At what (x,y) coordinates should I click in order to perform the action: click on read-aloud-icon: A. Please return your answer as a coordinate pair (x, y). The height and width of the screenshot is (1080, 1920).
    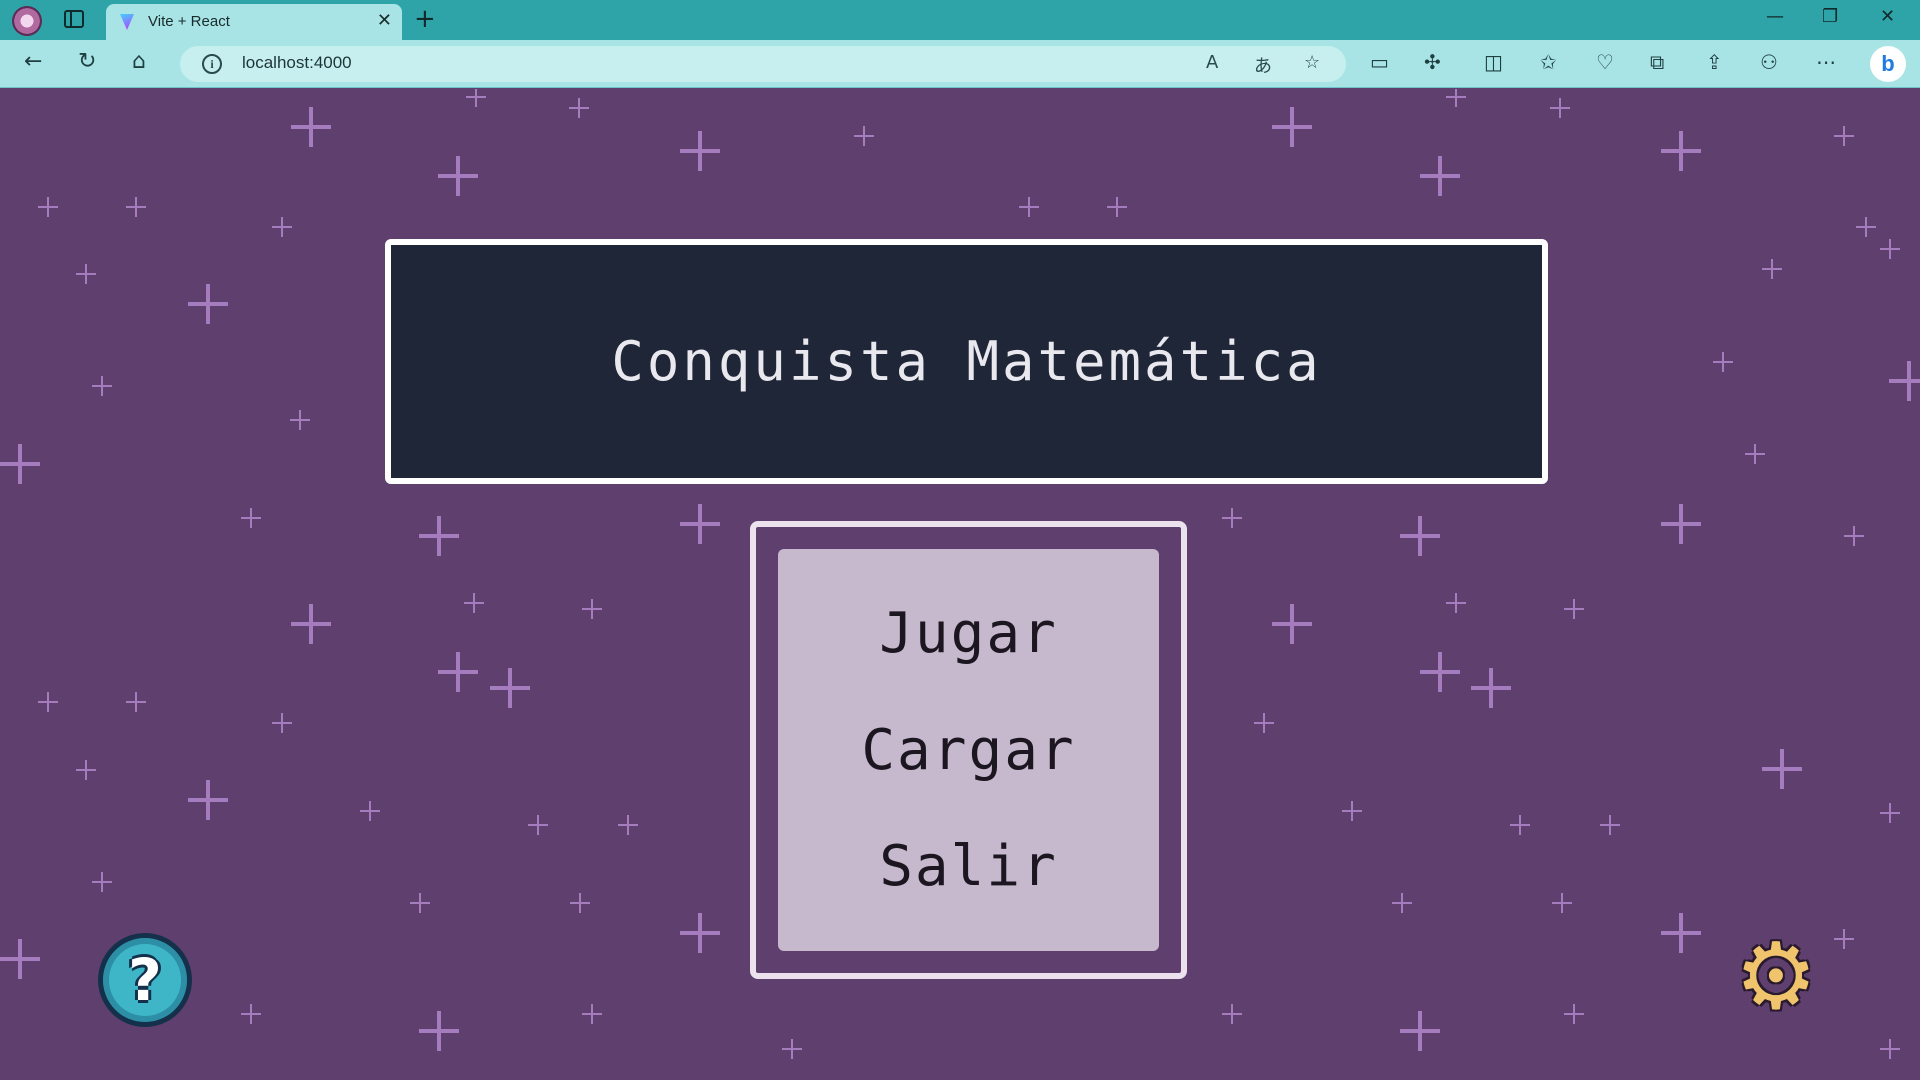
    Looking at the image, I should click on (1212, 62).